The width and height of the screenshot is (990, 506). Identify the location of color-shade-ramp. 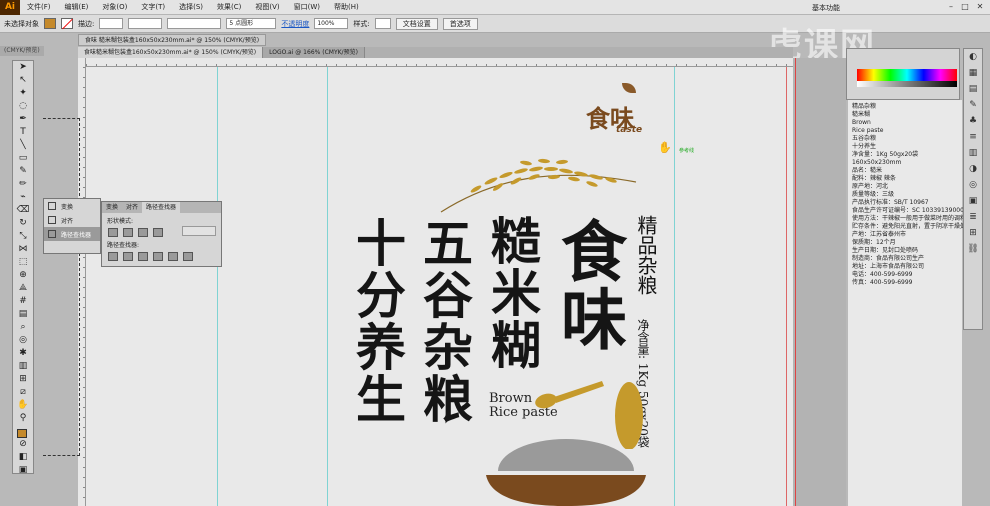
(907, 84).